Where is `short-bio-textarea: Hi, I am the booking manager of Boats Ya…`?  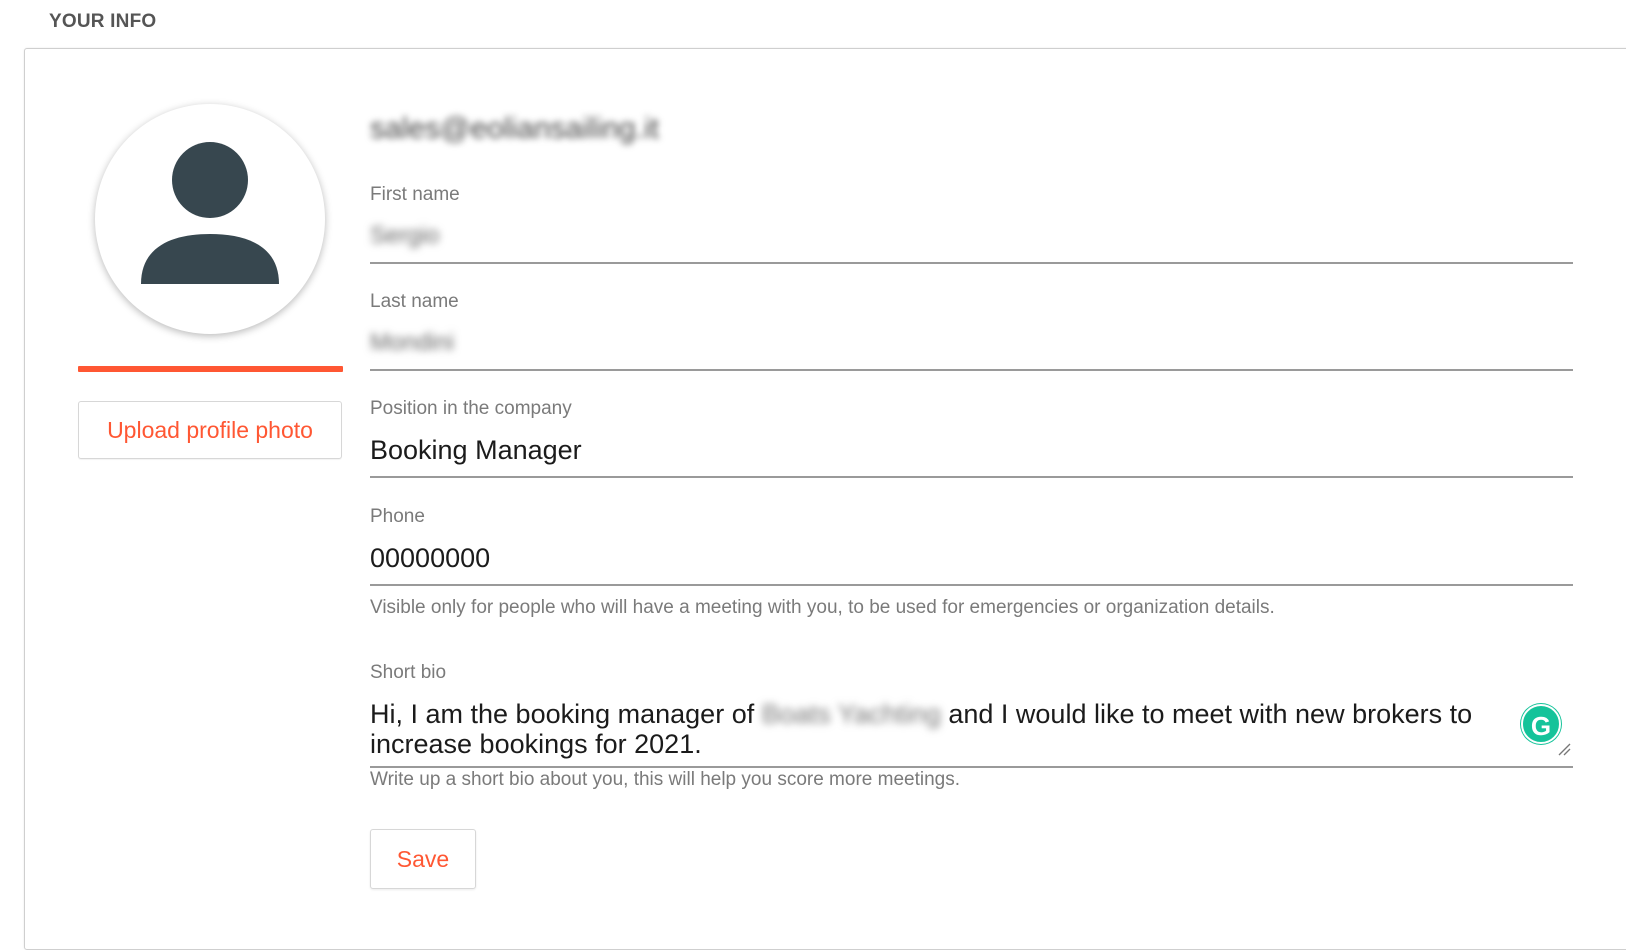 short-bio-textarea: Hi, I am the booking manager of Boats Ya… is located at coordinates (930, 730).